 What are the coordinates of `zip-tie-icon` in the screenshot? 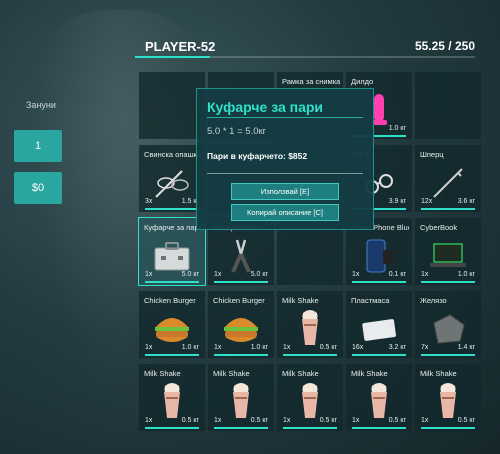 It's located at (172, 183).